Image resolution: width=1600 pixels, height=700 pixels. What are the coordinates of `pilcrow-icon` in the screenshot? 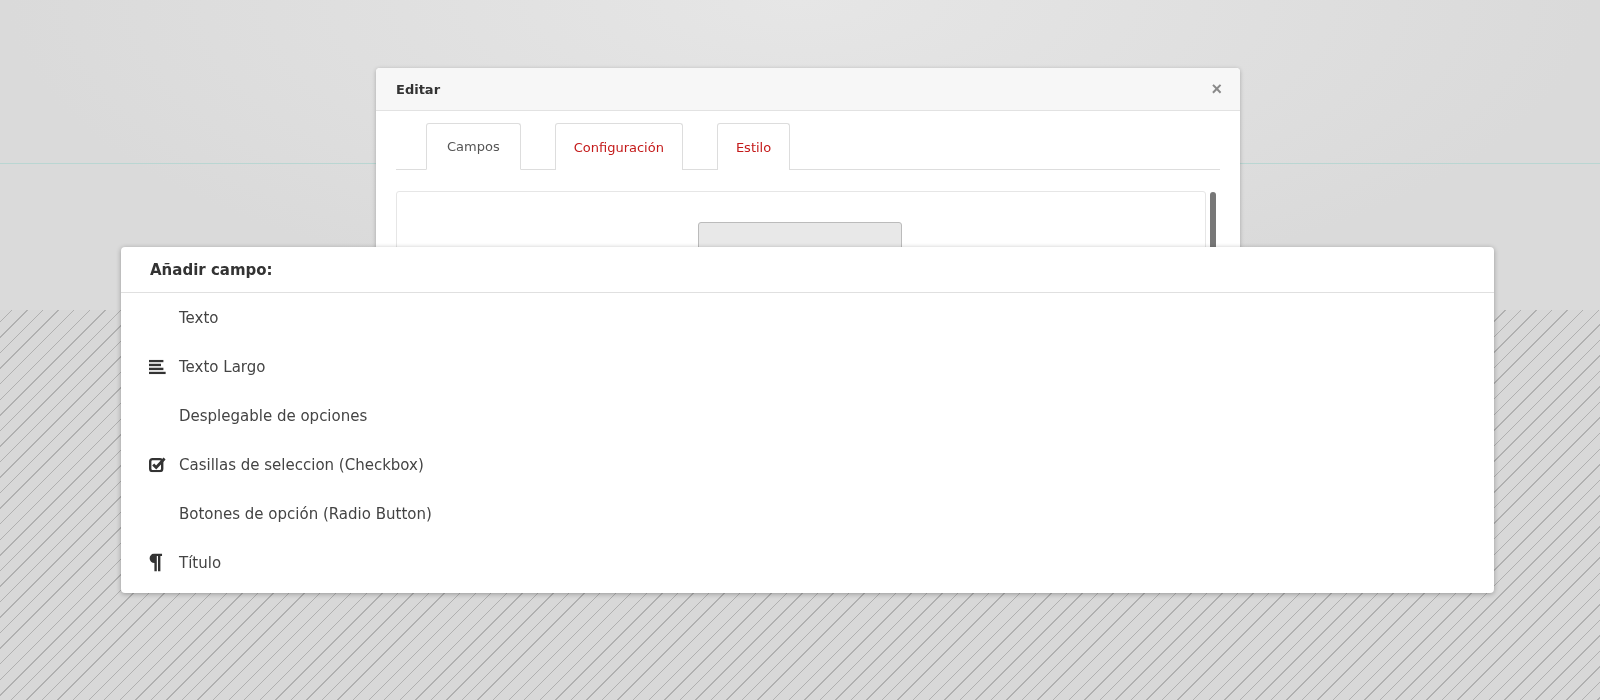 It's located at (156, 562).